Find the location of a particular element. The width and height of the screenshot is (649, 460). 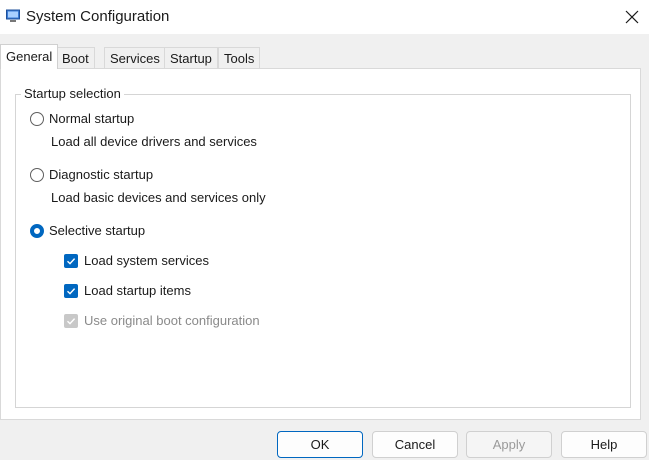

use-original-boot-configuration-checkbox: Use original boot configuration is located at coordinates (162, 320).